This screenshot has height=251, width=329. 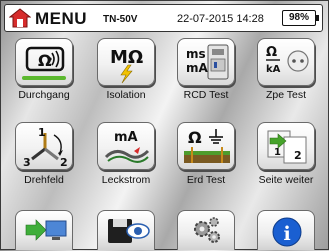 What do you see at coordinates (298, 155) in the screenshot?
I see `page-number-2: 2` at bounding box center [298, 155].